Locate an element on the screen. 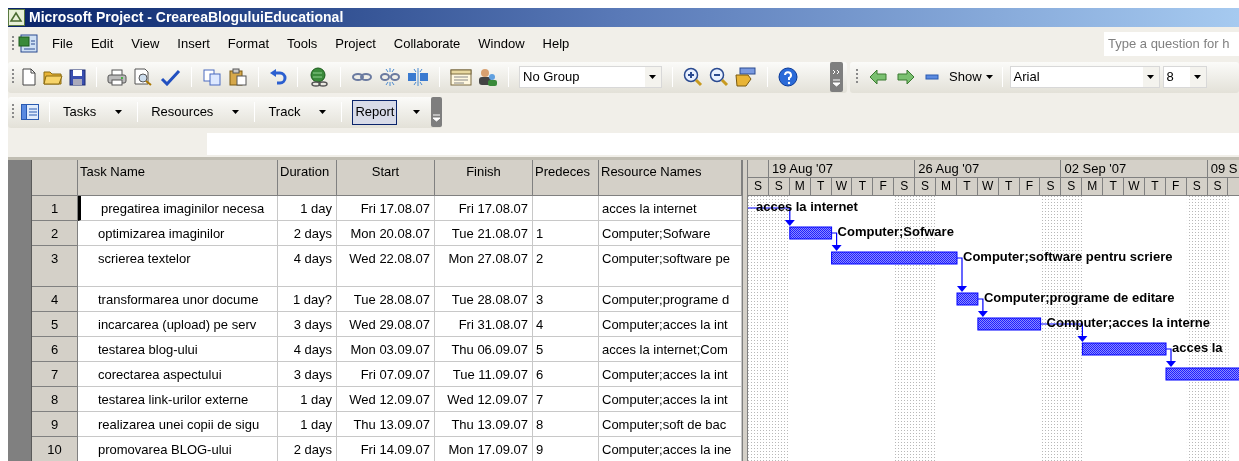 The image size is (1239, 461). row-number: 2 is located at coordinates (55, 233).